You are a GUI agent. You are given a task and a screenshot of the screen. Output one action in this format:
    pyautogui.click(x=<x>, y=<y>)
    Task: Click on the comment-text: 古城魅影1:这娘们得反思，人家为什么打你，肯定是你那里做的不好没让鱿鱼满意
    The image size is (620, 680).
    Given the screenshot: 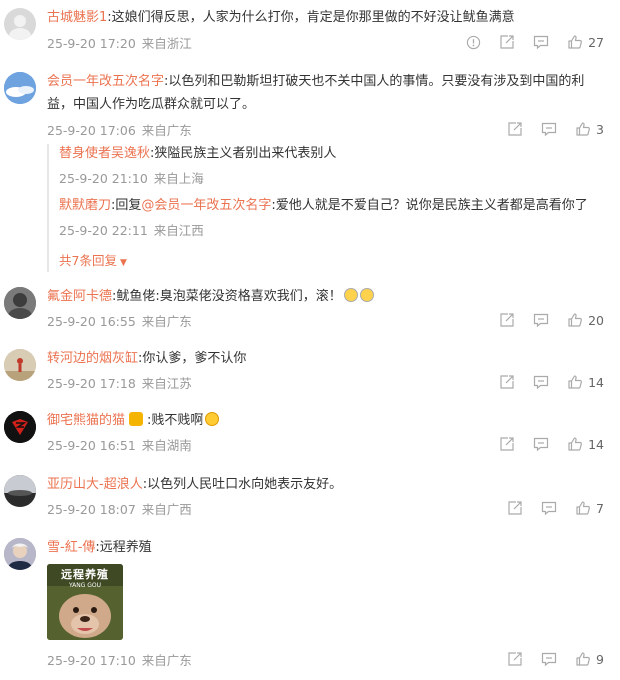 What is the action you would take?
    pyautogui.click(x=324, y=17)
    